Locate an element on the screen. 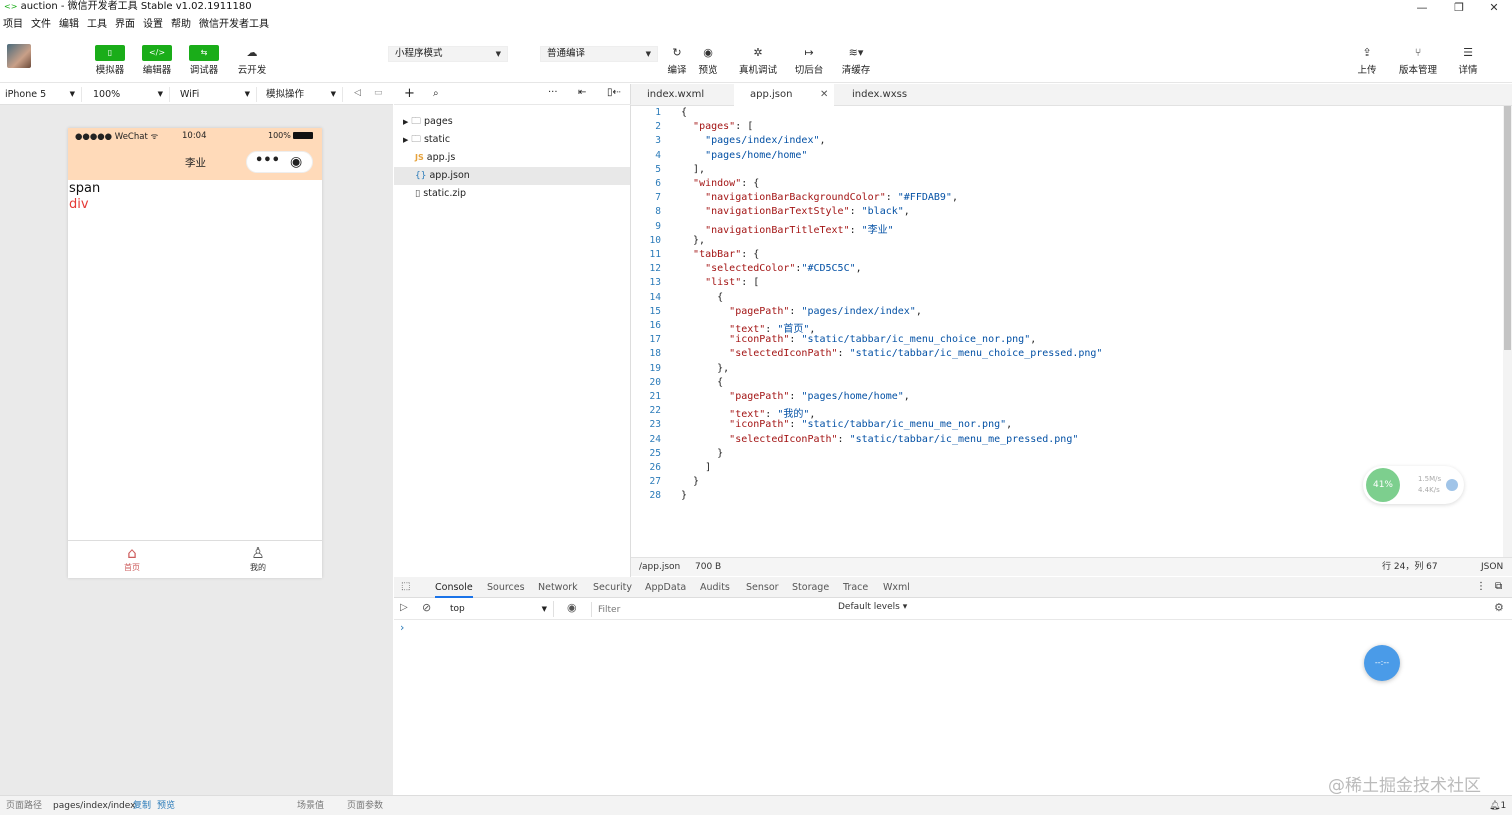 The height and width of the screenshot is (816, 1512). editor-scrollbar is located at coordinates (1507, 331).